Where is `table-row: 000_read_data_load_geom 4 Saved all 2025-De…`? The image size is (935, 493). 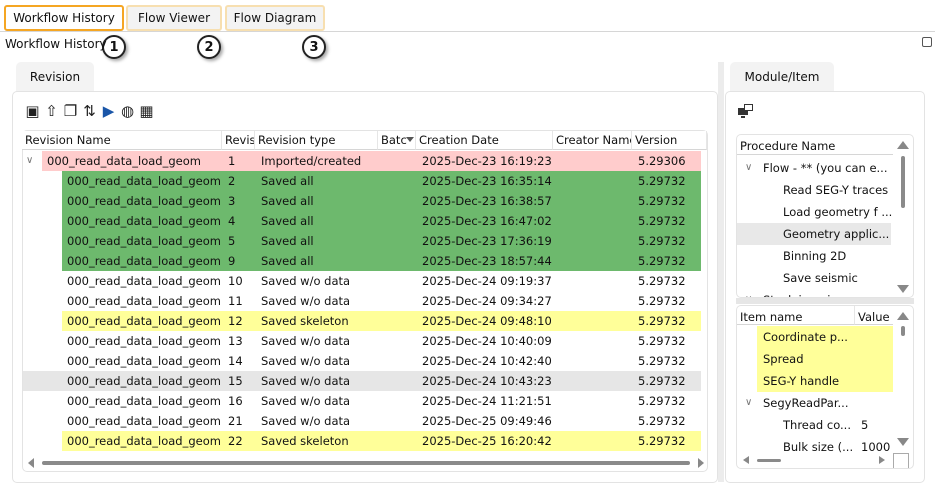
table-row: 000_read_data_load_geom 4 Saved all 2025-De… is located at coordinates (365, 221).